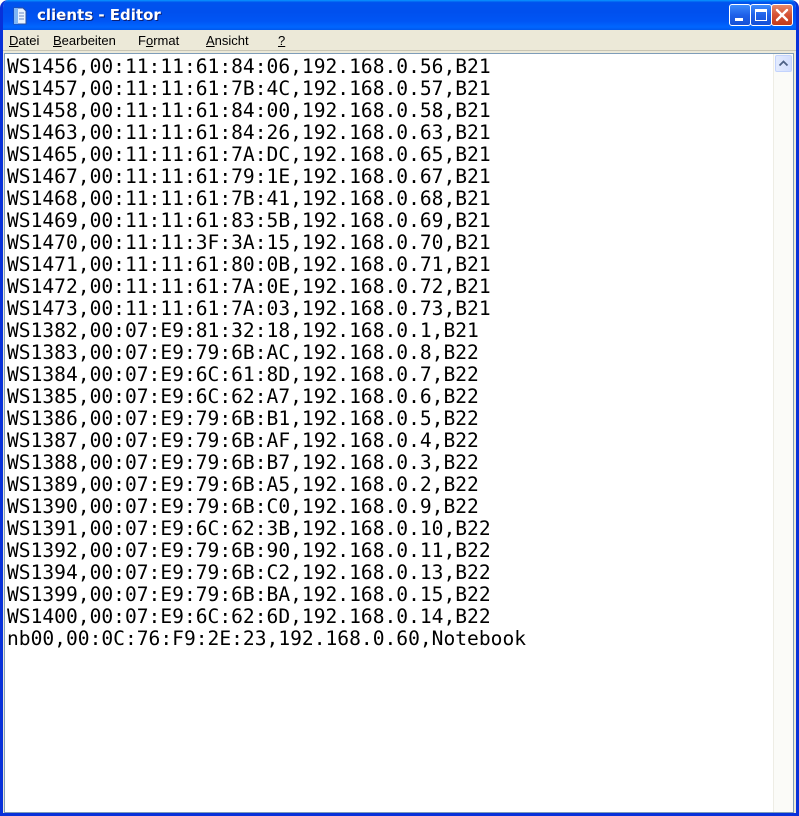 Image resolution: width=799 pixels, height=816 pixels. I want to click on text-line: WS1383,00:07:E9:79:6B:AC,192.168.0.8,B22, so click(243, 352).